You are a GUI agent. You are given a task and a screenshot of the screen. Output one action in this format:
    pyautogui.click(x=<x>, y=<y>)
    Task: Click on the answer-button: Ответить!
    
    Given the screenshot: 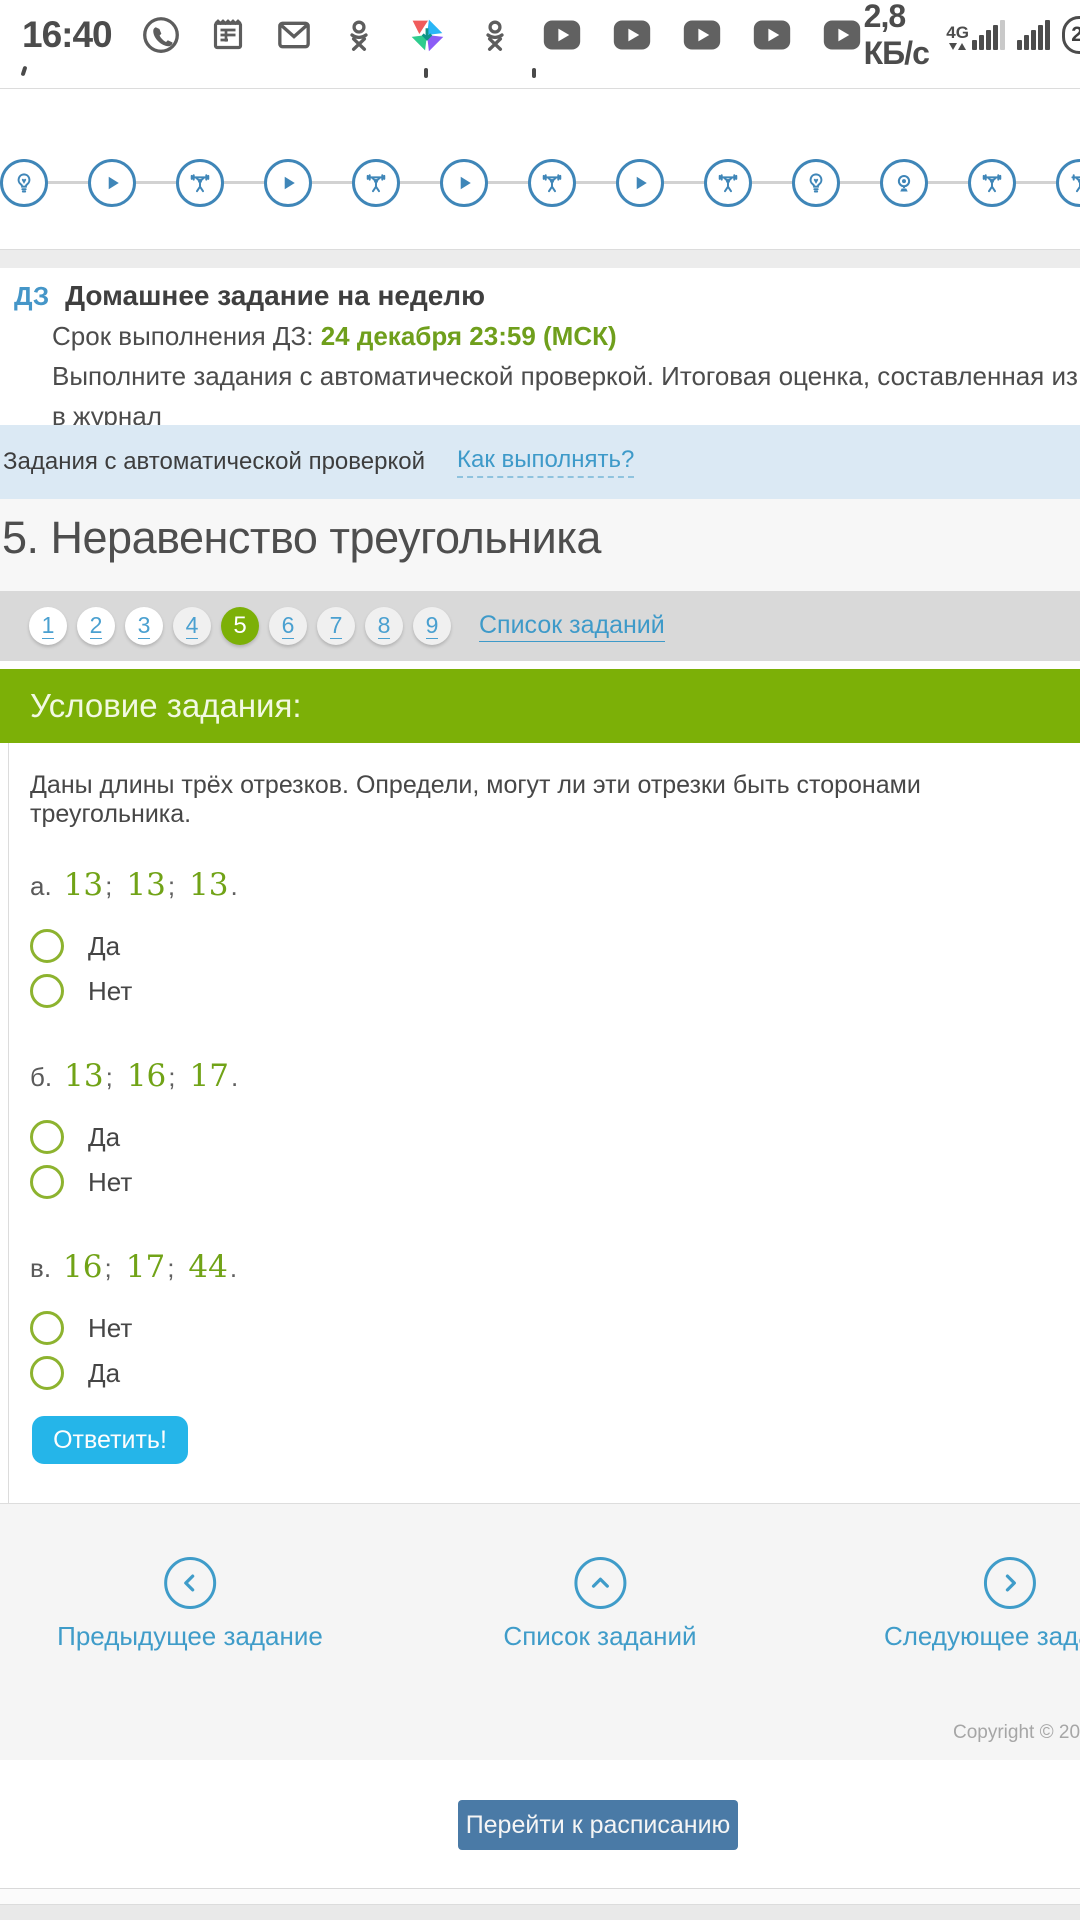 What is the action you would take?
    pyautogui.click(x=110, y=1440)
    